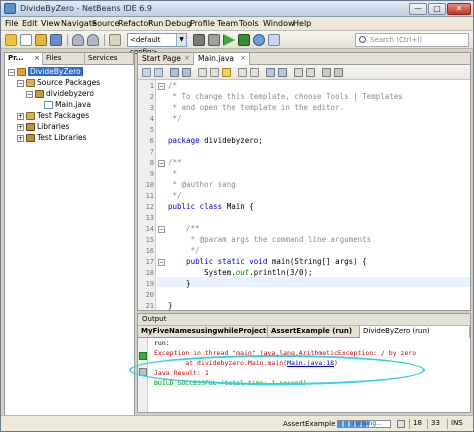 The height and width of the screenshot is (432, 474). What do you see at coordinates (240, 273) in the screenshot?
I see `code-line: System.out.println(3/0);` at bounding box center [240, 273].